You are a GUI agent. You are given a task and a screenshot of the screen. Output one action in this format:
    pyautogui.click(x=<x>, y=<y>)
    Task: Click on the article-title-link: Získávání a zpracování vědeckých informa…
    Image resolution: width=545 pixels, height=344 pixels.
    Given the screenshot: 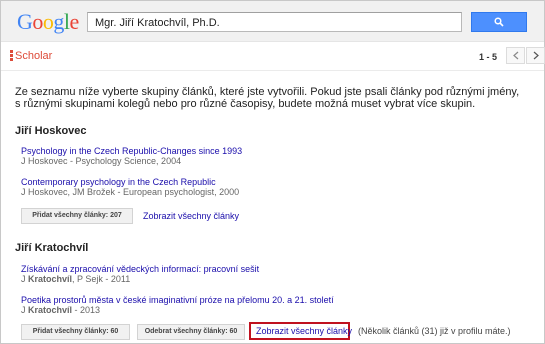 What is the action you would take?
    pyautogui.click(x=140, y=269)
    